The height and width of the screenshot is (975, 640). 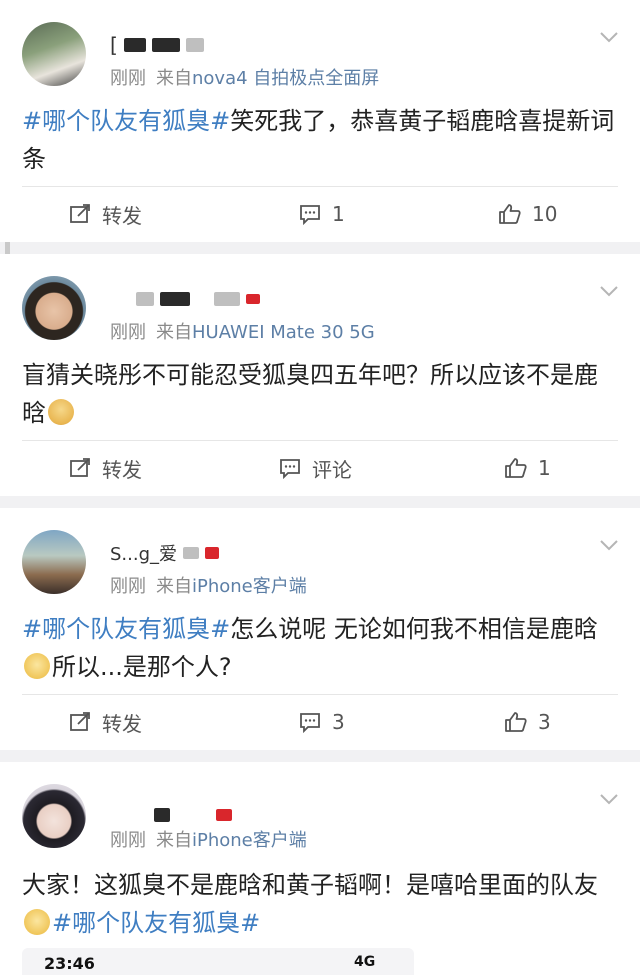 What do you see at coordinates (310, 885) in the screenshot?
I see `post-body: 大家！这狐臭不是鹿晗和黄子韬啊！是嘻哈里面的队友` at bounding box center [310, 885].